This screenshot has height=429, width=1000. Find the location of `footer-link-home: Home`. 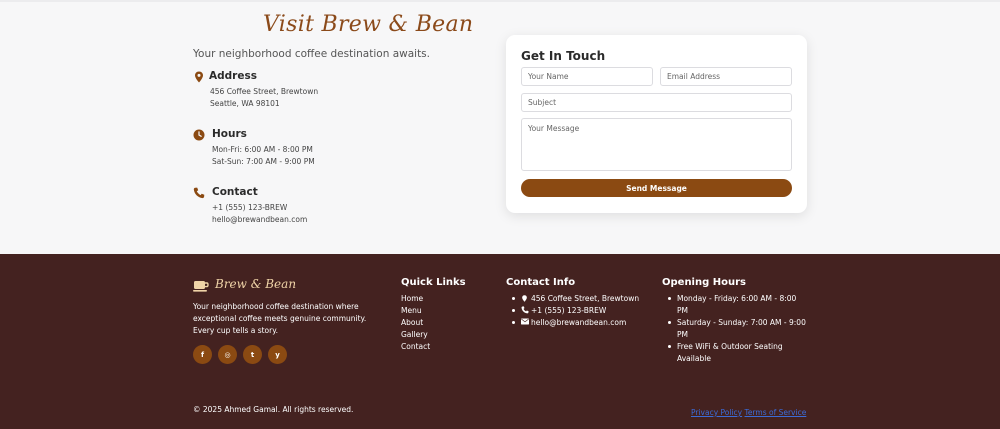

footer-link-home: Home is located at coordinates (412, 298).